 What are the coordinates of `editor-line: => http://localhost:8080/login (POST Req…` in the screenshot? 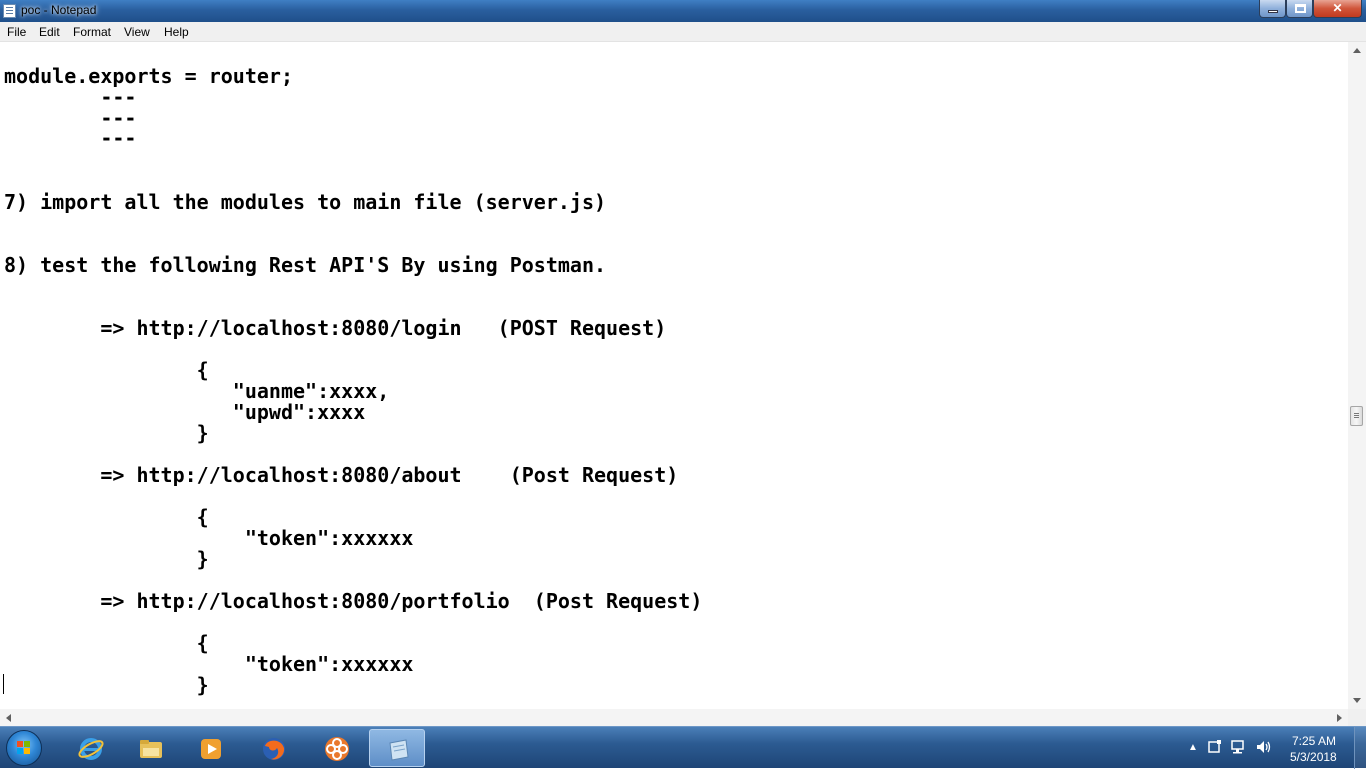 It's located at (335, 328).